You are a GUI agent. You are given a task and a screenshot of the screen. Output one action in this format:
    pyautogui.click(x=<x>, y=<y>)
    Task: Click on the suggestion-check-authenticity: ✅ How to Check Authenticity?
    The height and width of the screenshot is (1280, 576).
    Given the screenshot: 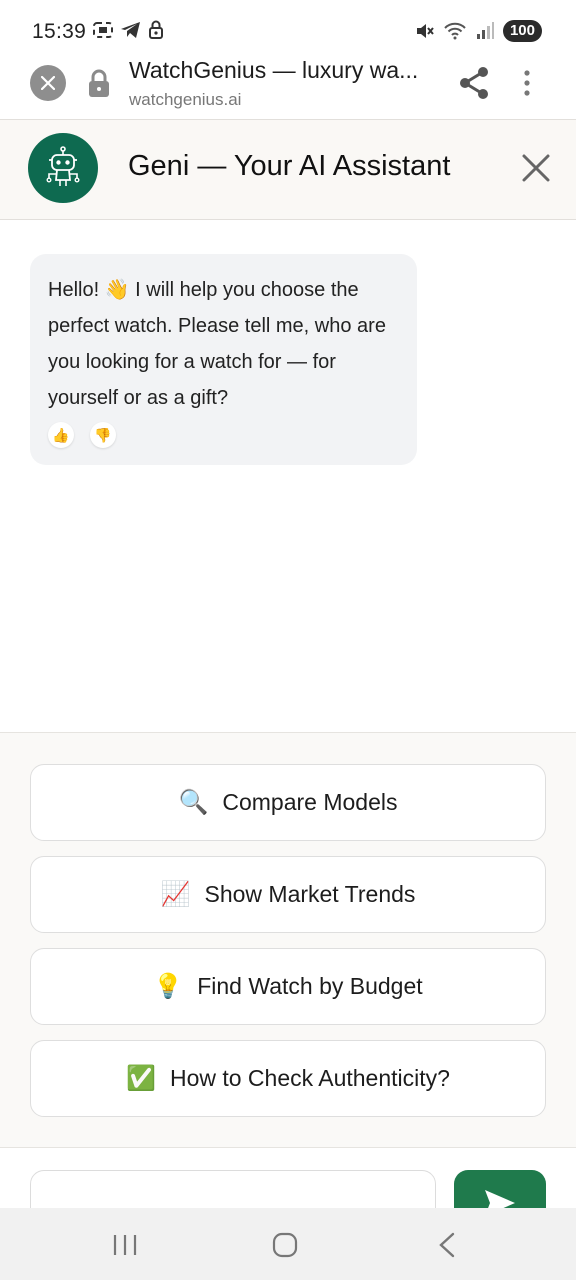 What is the action you would take?
    pyautogui.click(x=288, y=1078)
    